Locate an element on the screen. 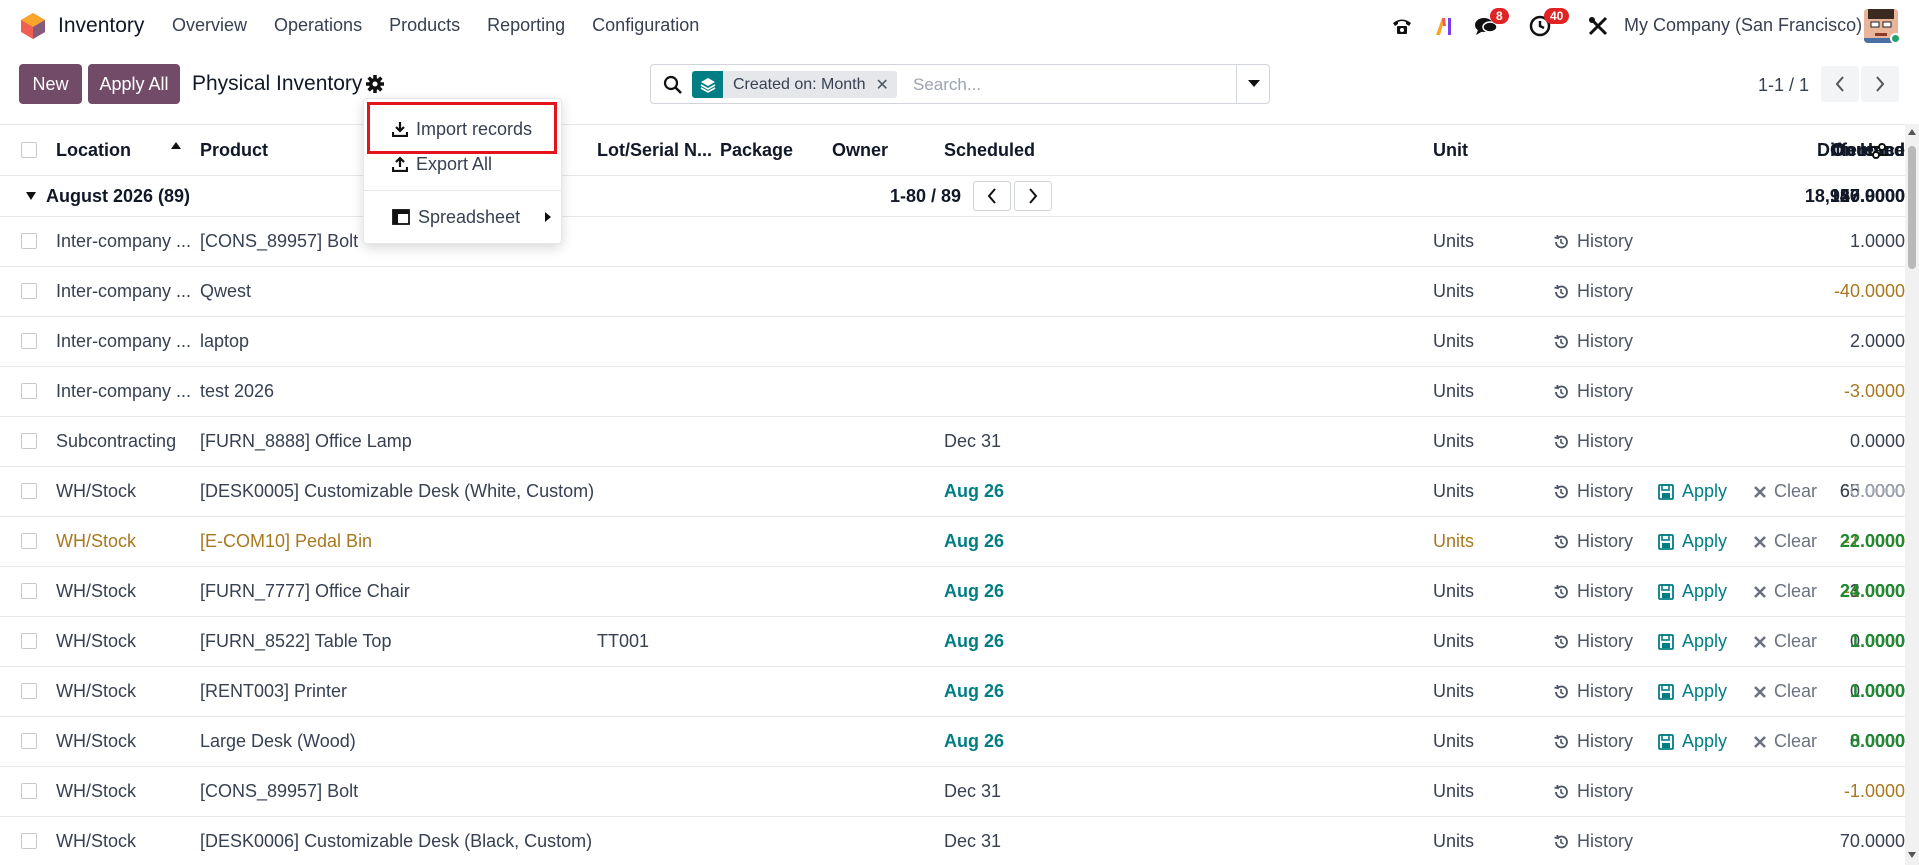 The width and height of the screenshot is (1919, 865). cell-product: Large Desk (Wood) is located at coordinates (278, 741).